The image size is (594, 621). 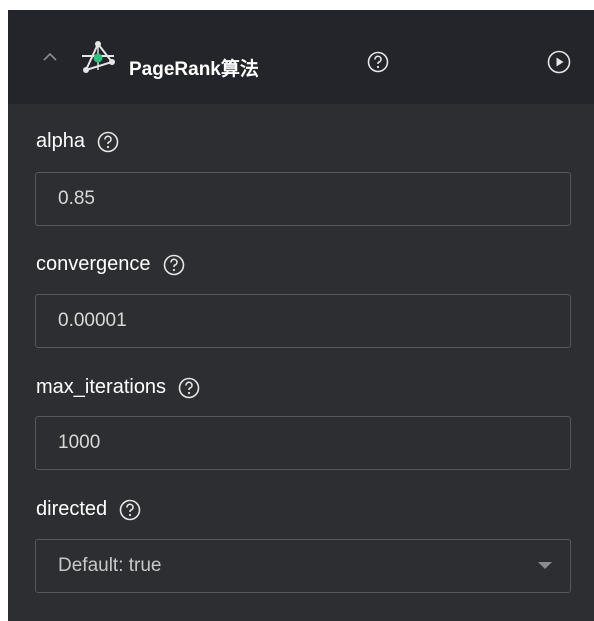 What do you see at coordinates (303, 321) in the screenshot?
I see `convergence-input: 0.00001` at bounding box center [303, 321].